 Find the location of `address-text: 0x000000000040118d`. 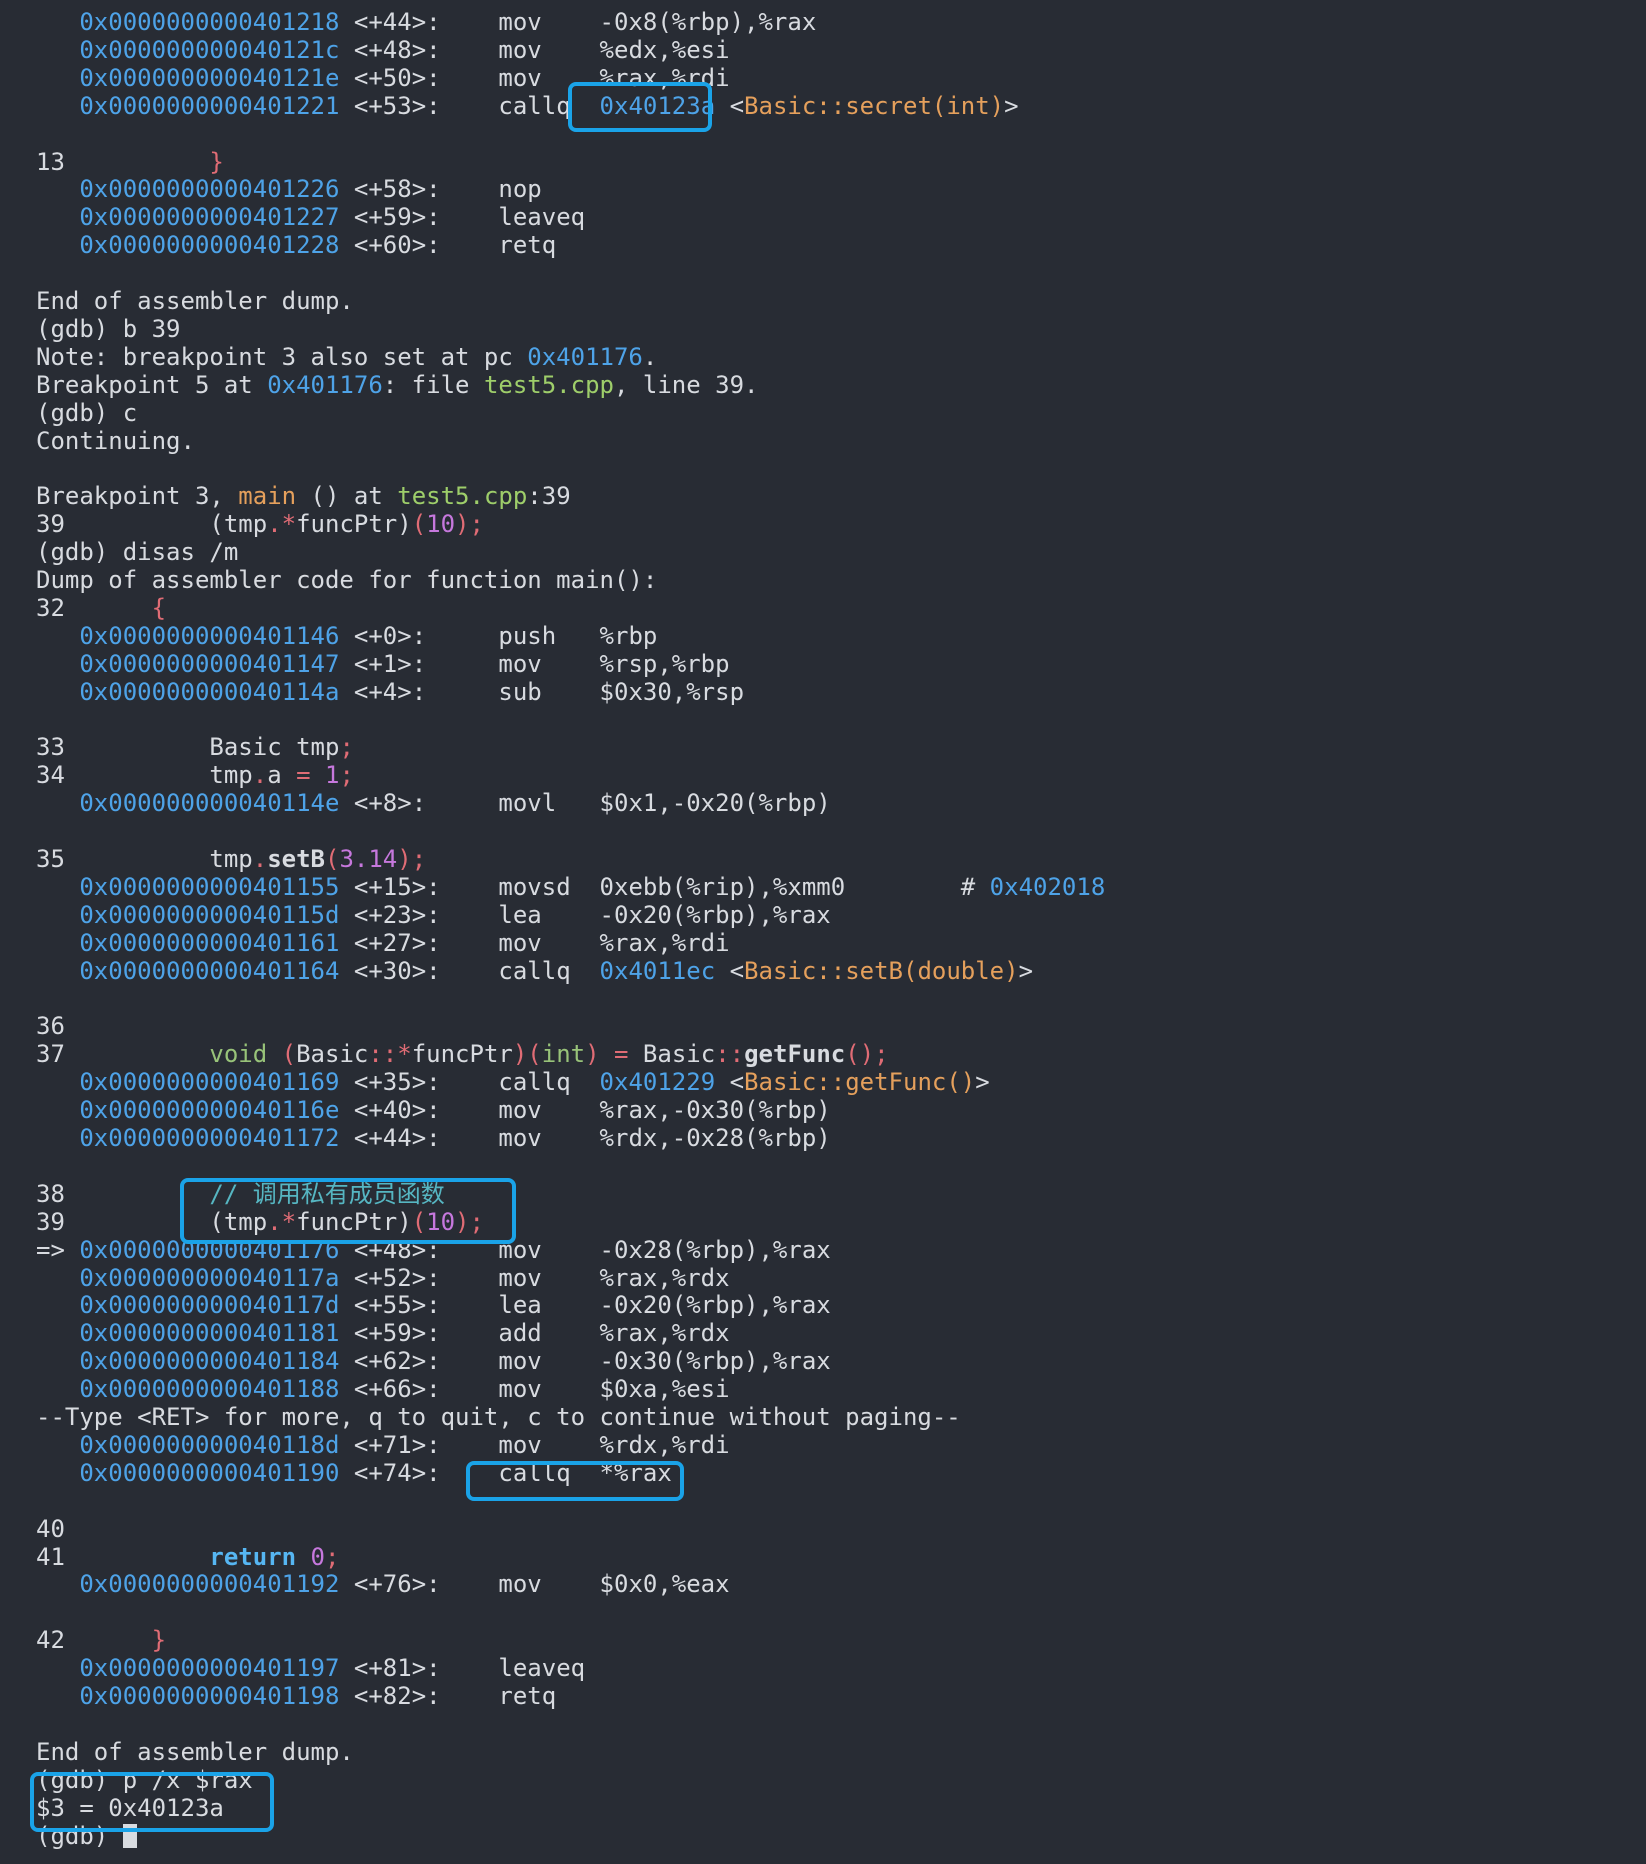

address-text: 0x000000000040118d is located at coordinates (209, 1444).